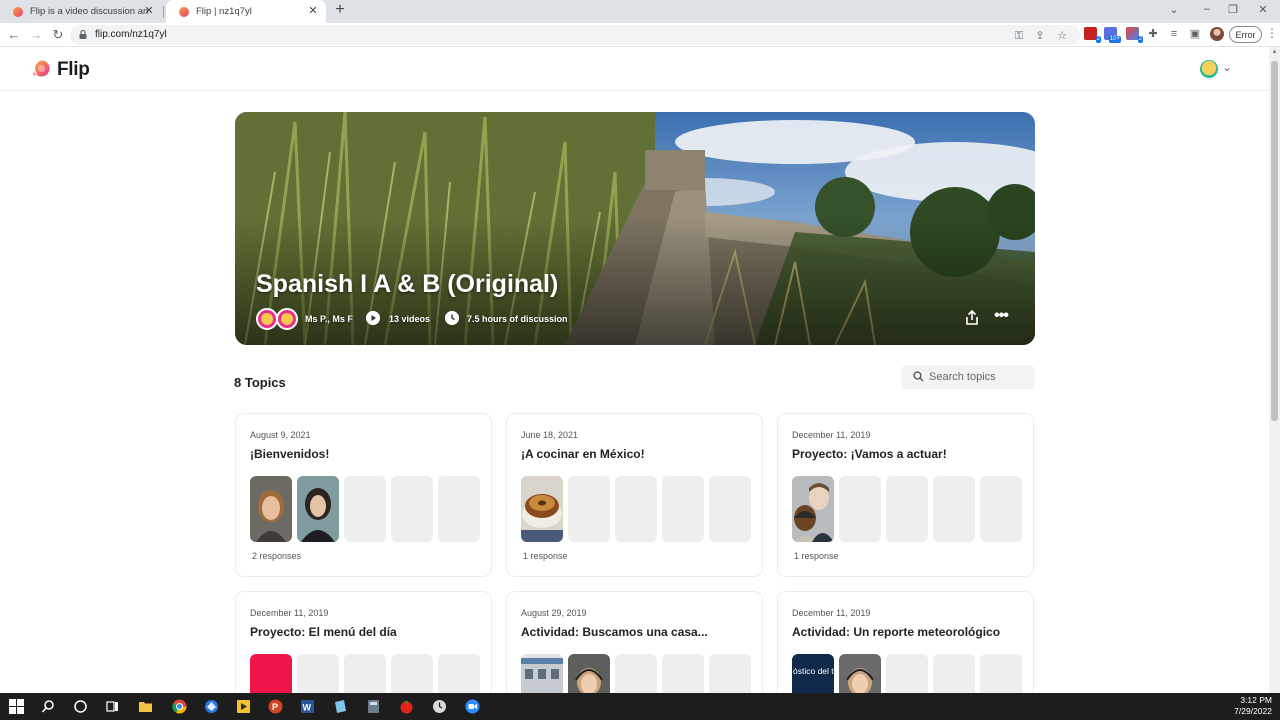 This screenshot has width=1280, height=720. I want to click on side-panel-icon: ▣, so click(1195, 34).